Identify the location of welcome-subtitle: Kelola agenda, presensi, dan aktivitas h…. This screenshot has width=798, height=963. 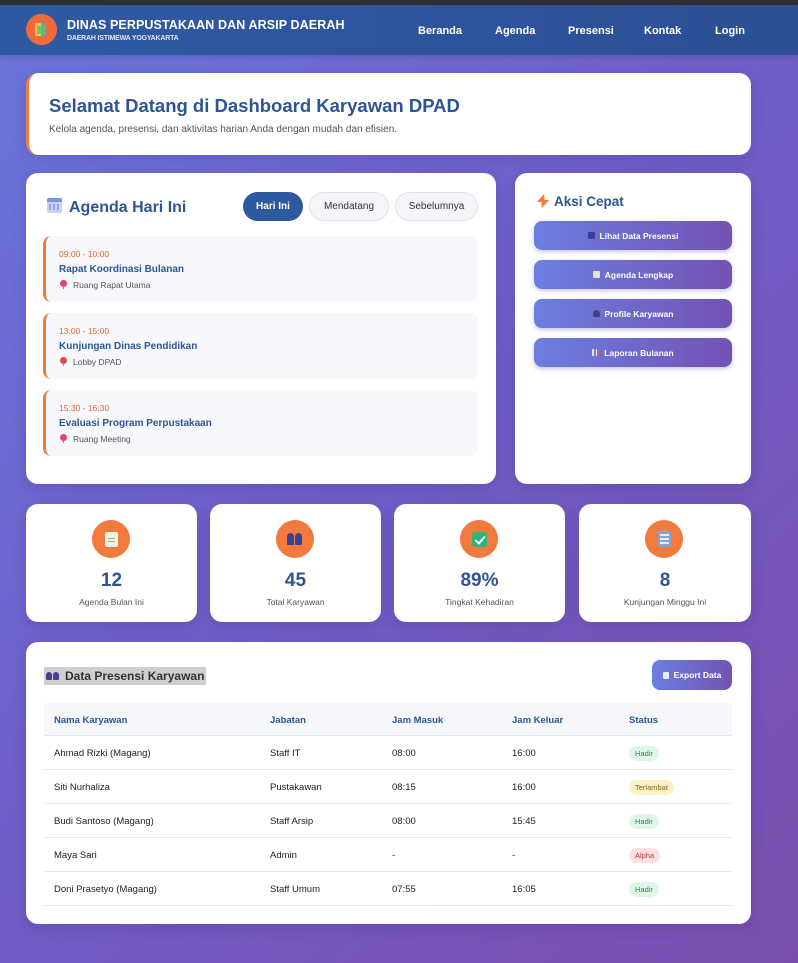
(223, 129).